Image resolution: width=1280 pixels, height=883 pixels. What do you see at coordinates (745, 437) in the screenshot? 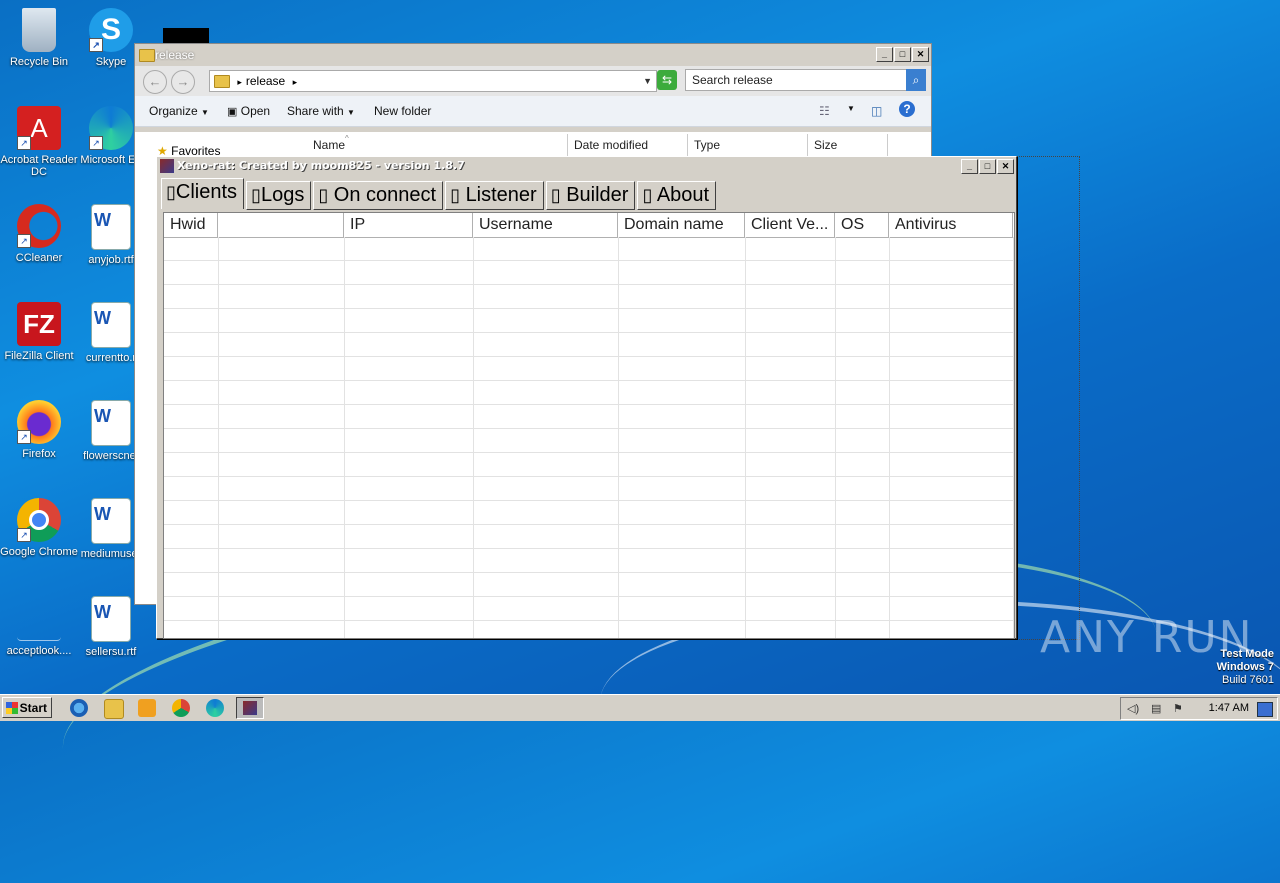
I see `column-line` at bounding box center [745, 437].